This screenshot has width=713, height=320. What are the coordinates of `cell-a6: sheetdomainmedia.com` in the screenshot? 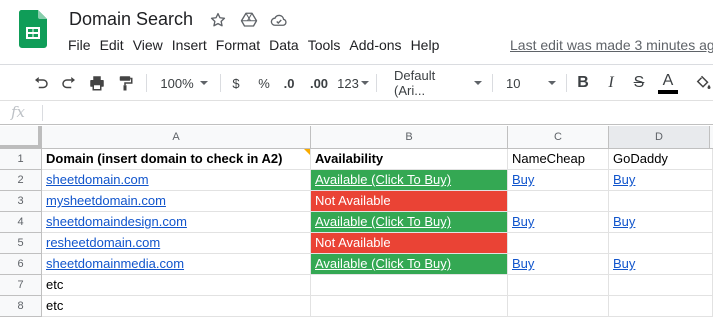 It's located at (176, 264).